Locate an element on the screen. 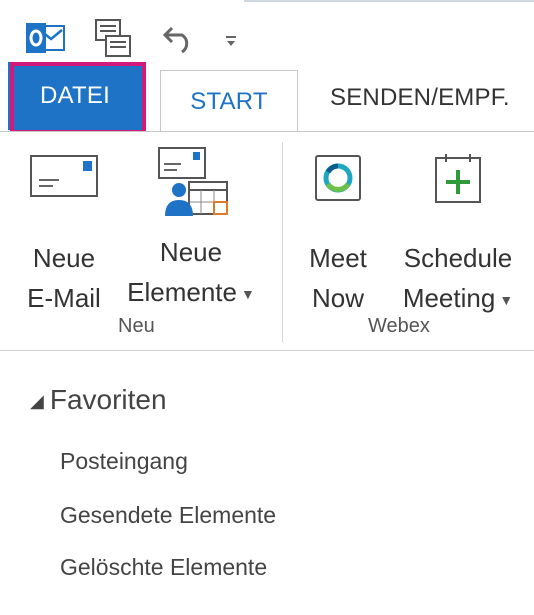 Image resolution: width=534 pixels, height=615 pixels. tab-start-label: START is located at coordinates (229, 101).